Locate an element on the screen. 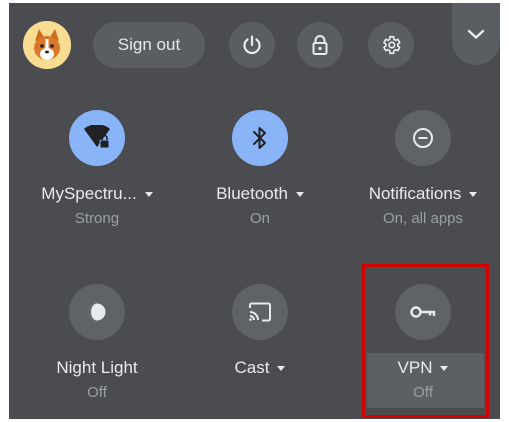 This screenshot has width=509, height=422. notifications-toggle is located at coordinates (423, 138).